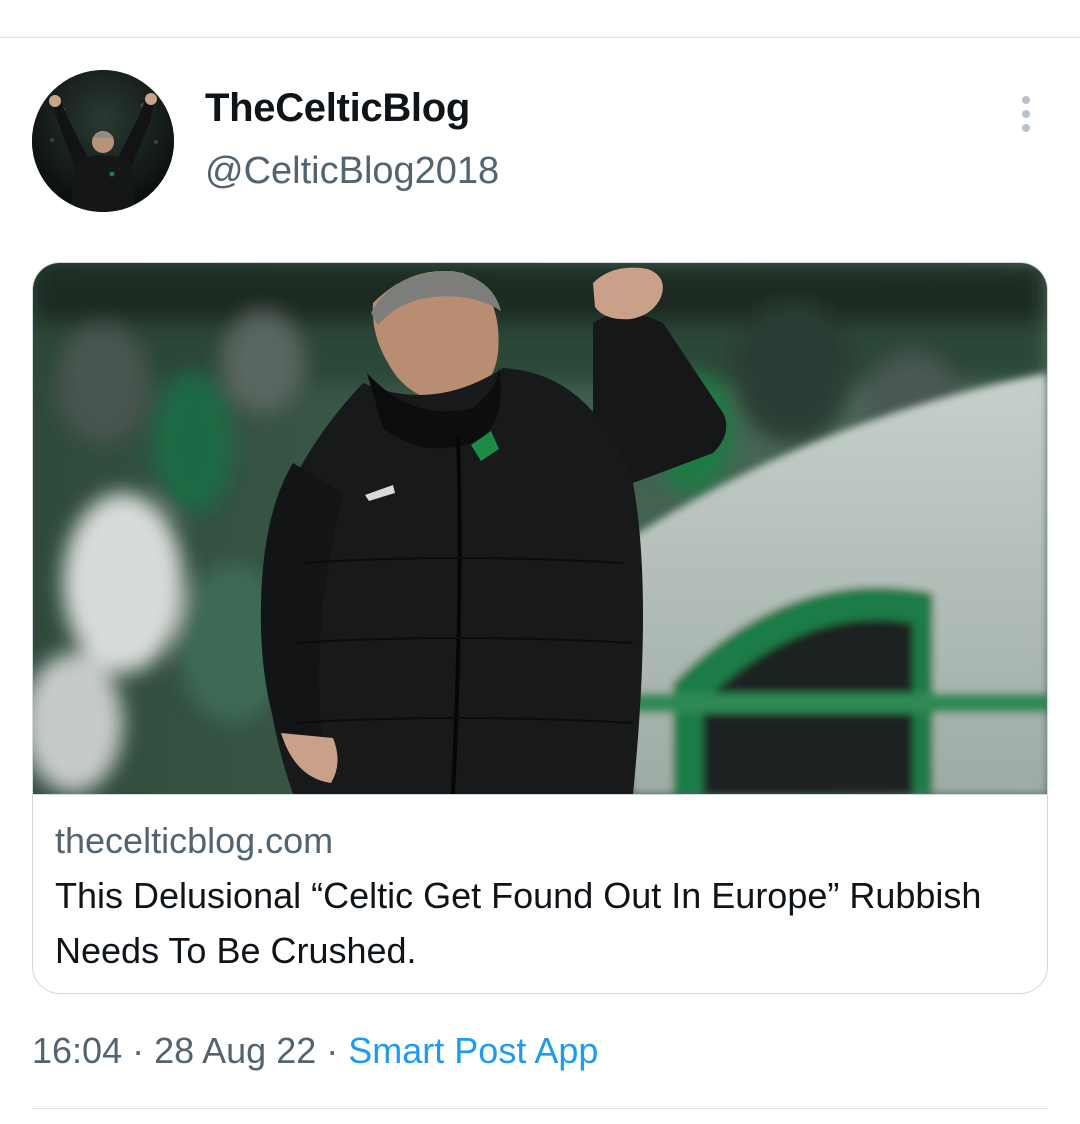 This screenshot has height=1124, width=1080. I want to click on tweet-date: 28 Aug 22, so click(235, 1050).